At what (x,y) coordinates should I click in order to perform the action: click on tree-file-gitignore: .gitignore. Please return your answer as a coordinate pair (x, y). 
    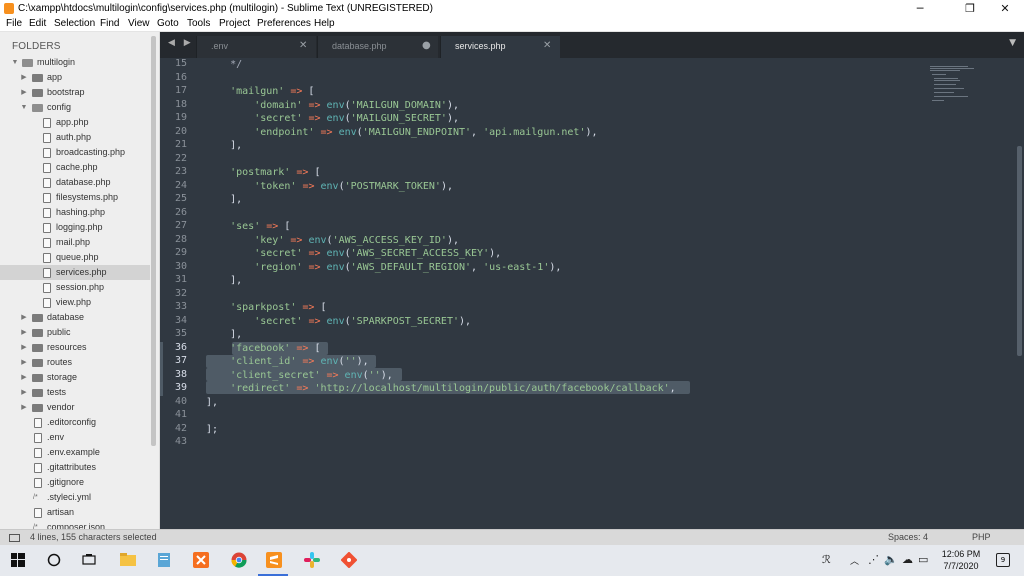
    Looking at the image, I should click on (75, 482).